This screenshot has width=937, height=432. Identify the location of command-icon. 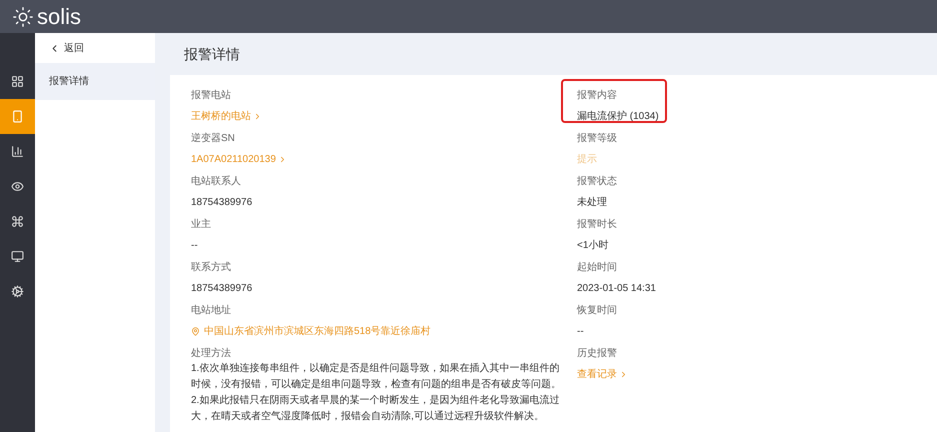
(17, 221).